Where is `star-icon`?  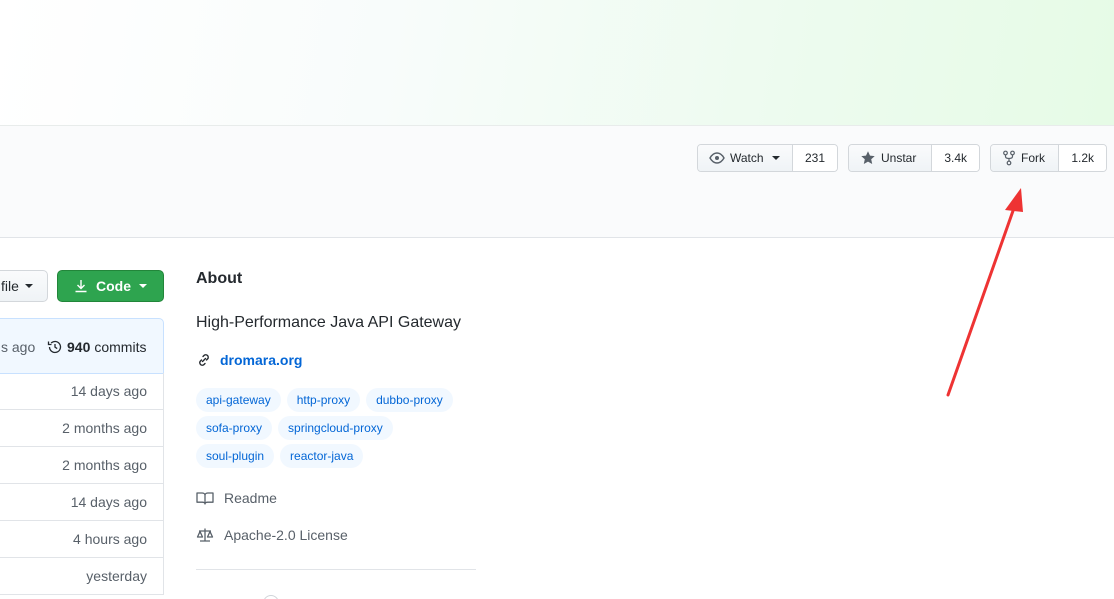
star-icon is located at coordinates (868, 158).